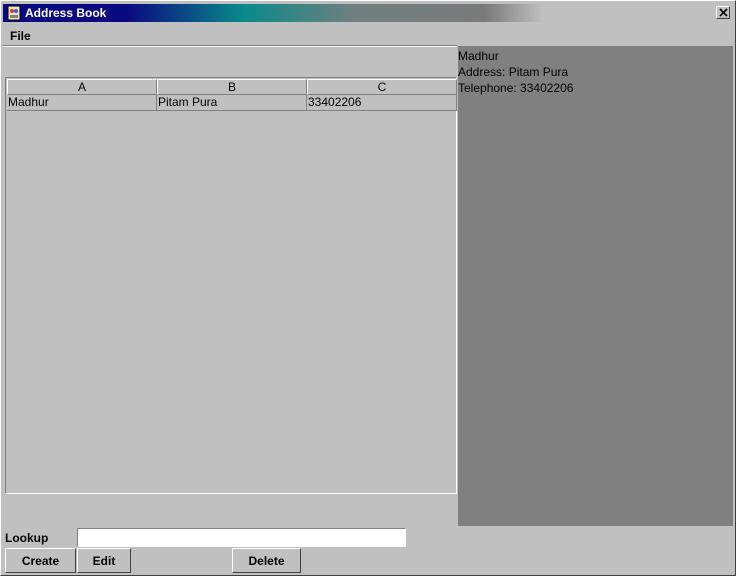 This screenshot has height=576, width=736. What do you see at coordinates (478, 56) in the screenshot?
I see `detail-name: Madhur` at bounding box center [478, 56].